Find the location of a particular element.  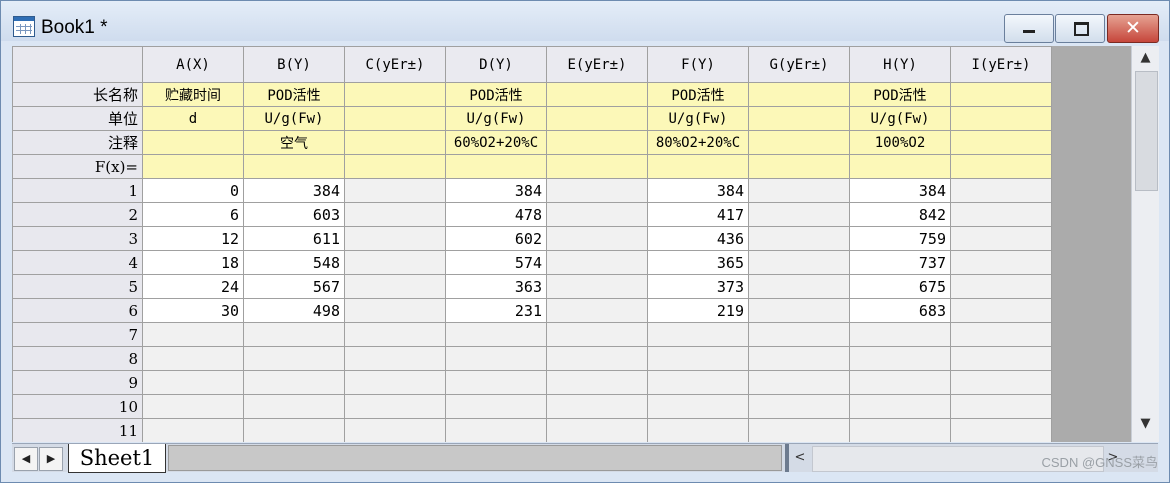

data-cell: 363 is located at coordinates (496, 286).